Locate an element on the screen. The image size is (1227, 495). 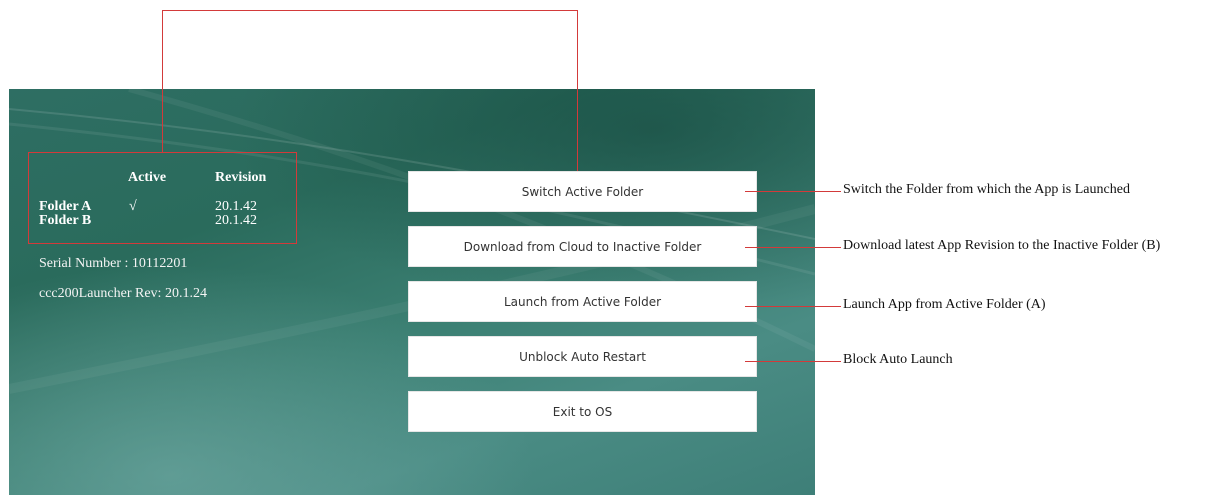
annotation-launch: Launch App from Active Folder (A) is located at coordinates (944, 304).